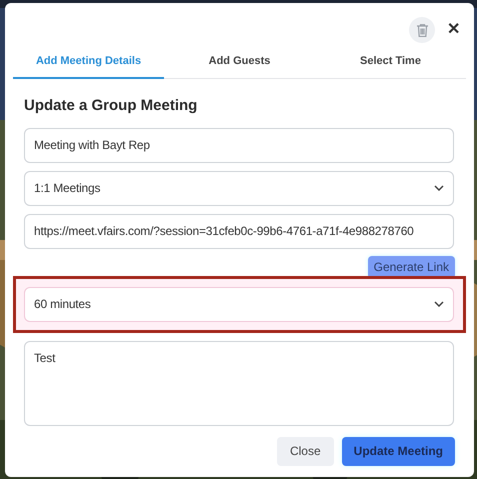 This screenshot has width=477, height=479. What do you see at coordinates (239, 304) in the screenshot?
I see `dropdown: 60 minutes` at bounding box center [239, 304].